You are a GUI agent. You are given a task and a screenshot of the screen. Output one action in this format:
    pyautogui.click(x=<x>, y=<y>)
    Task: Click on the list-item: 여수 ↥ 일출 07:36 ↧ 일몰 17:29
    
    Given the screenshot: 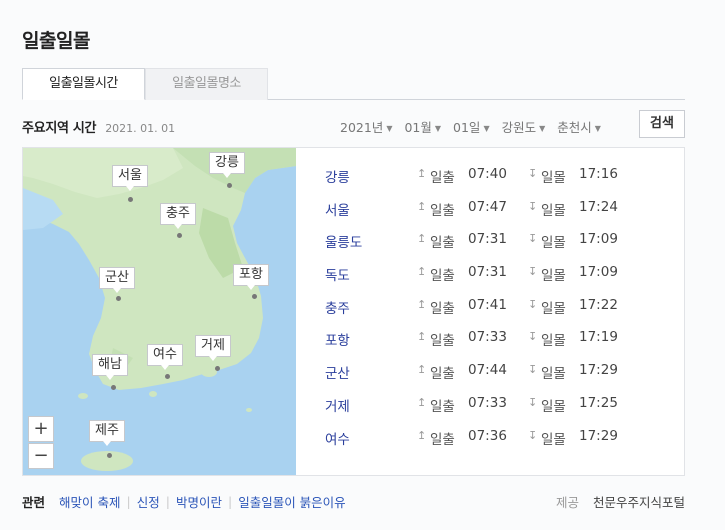 What is the action you would take?
    pyautogui.click(x=495, y=444)
    